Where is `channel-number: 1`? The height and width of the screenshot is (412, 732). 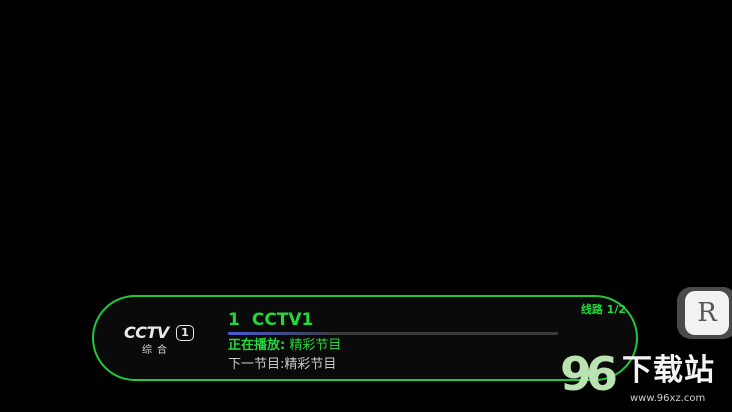
channel-number: 1 is located at coordinates (234, 320).